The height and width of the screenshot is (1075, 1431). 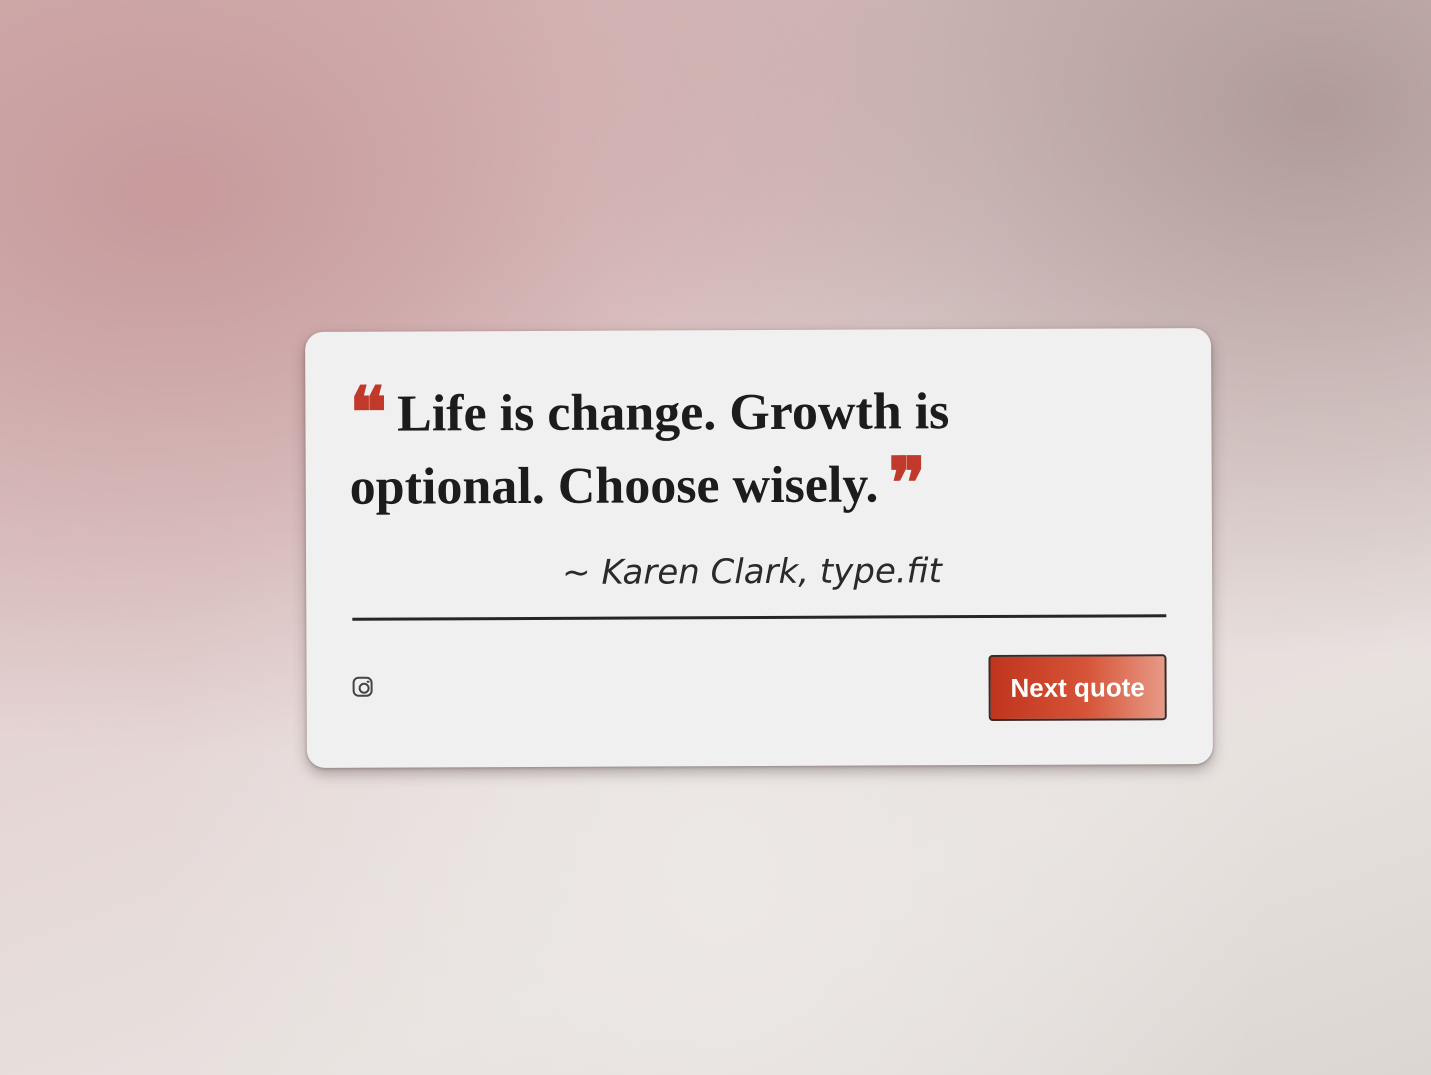 What do you see at coordinates (1077, 687) in the screenshot?
I see `next-quote-button: Next quote` at bounding box center [1077, 687].